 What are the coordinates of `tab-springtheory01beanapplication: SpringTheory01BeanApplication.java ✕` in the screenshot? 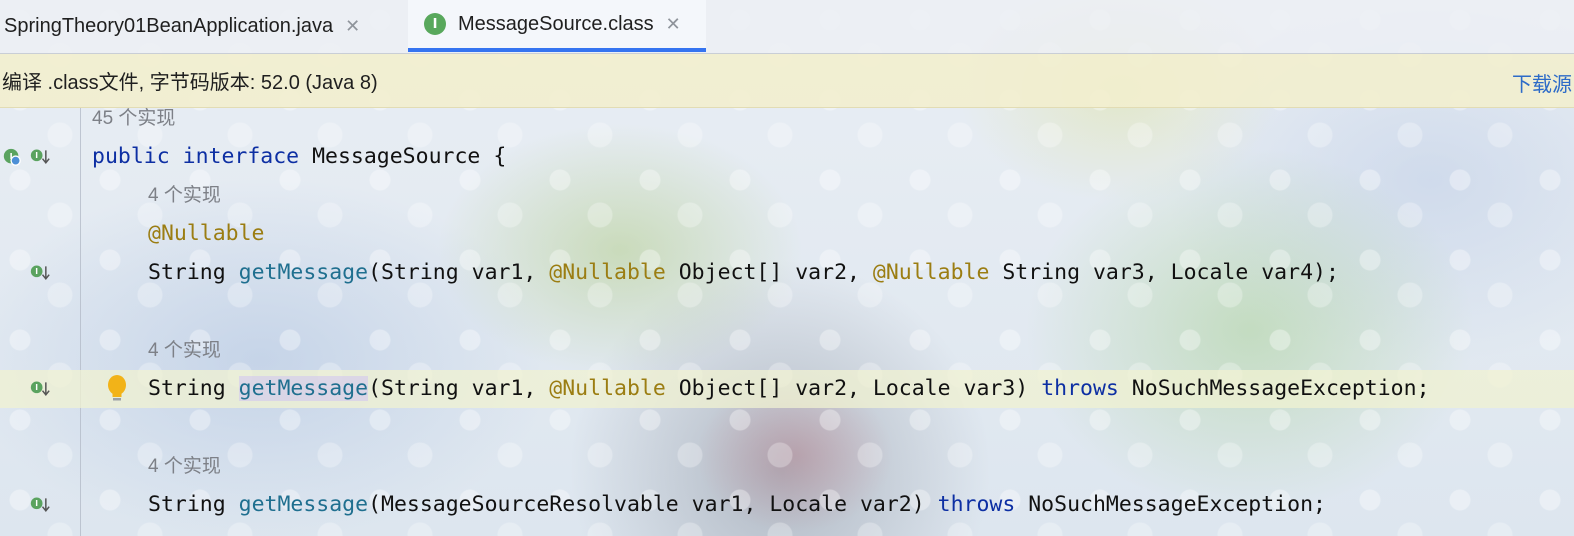 It's located at (204, 26).